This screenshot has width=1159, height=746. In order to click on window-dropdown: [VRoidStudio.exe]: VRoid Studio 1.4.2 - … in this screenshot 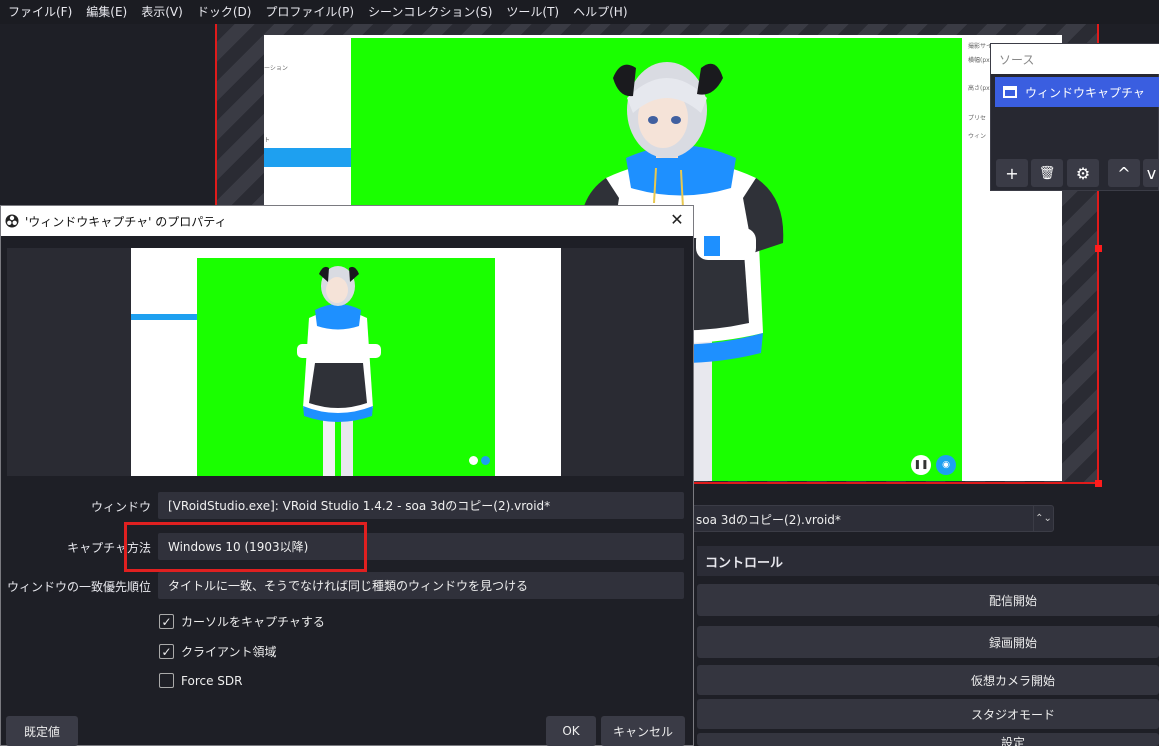, I will do `click(421, 505)`.